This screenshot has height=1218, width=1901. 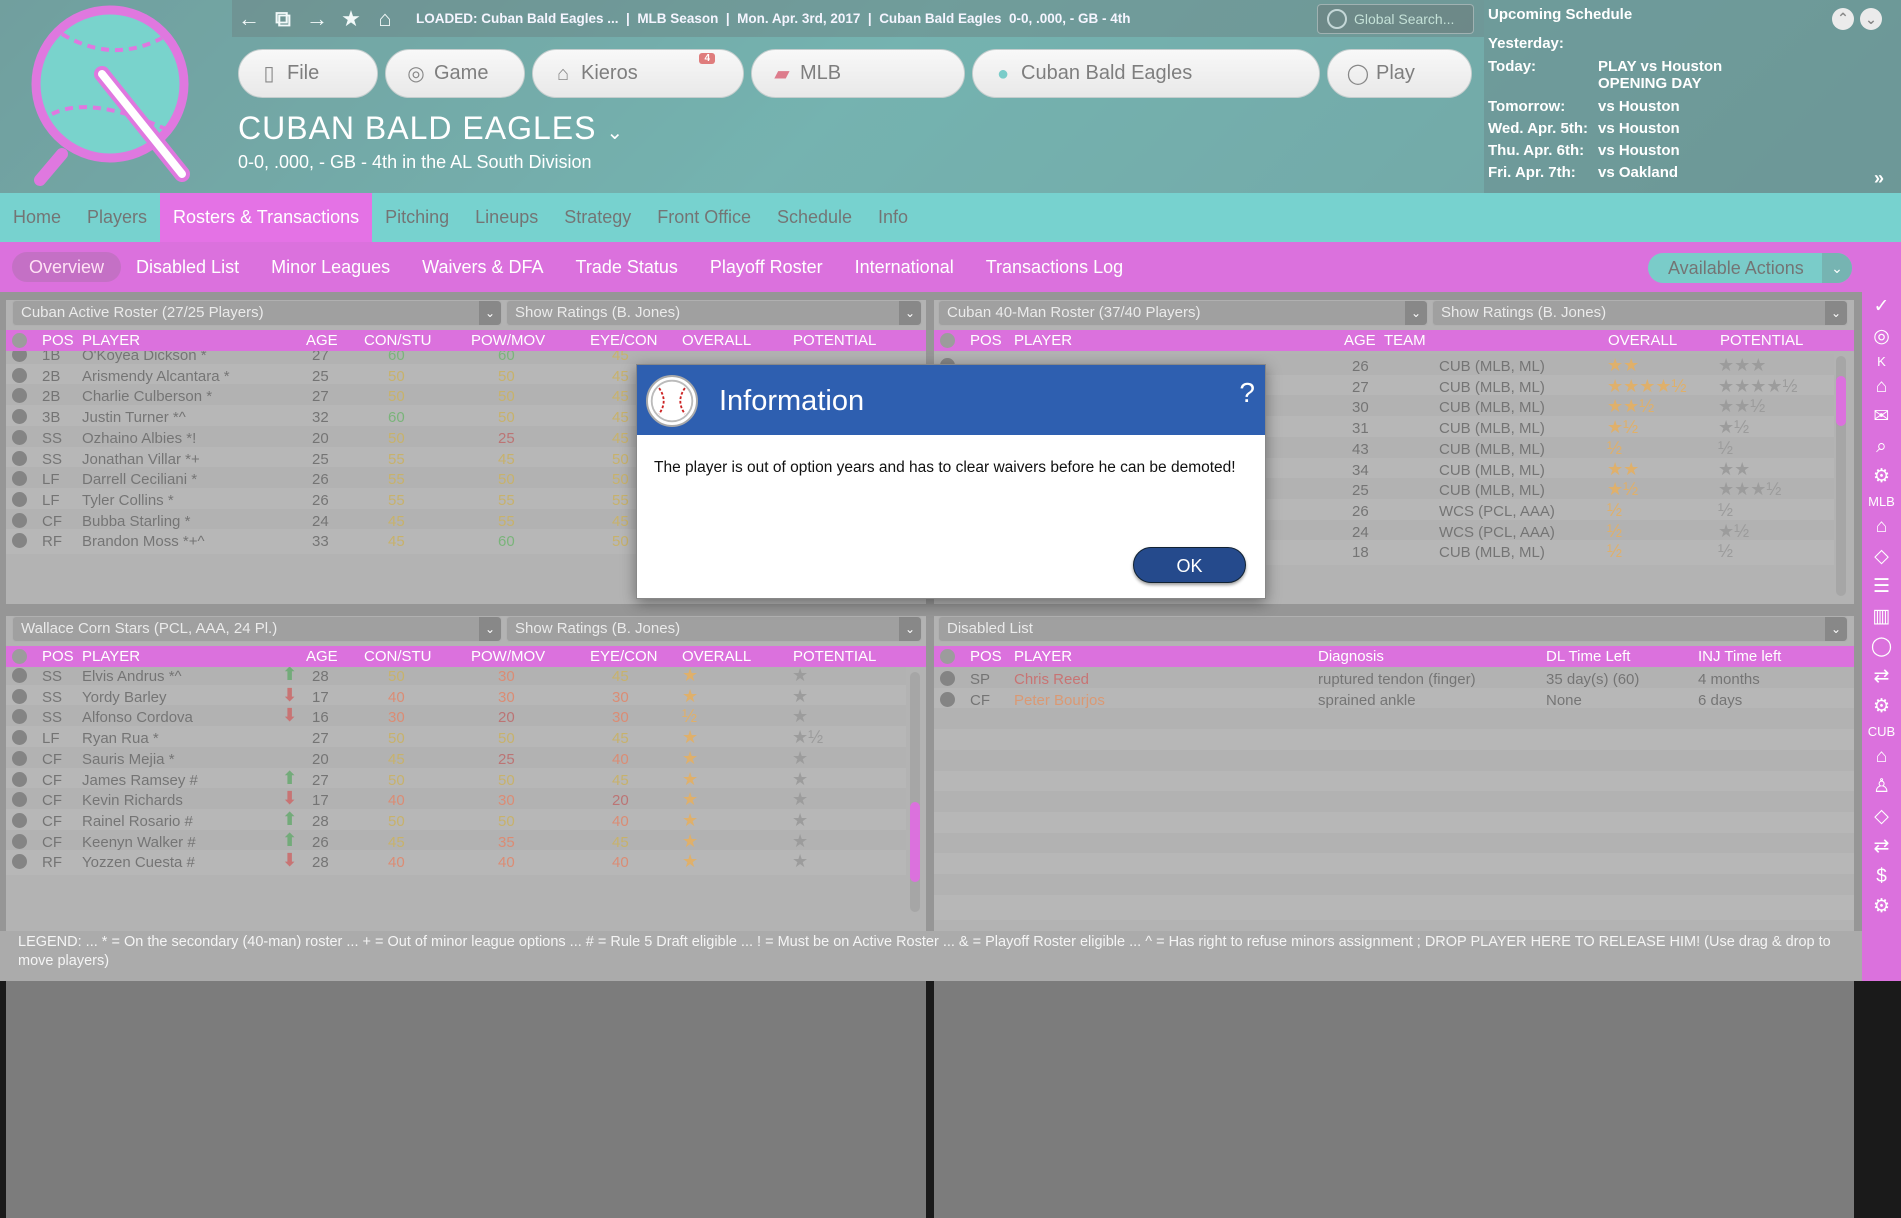 What do you see at coordinates (792, 401) in the screenshot?
I see `dialog-title: Information` at bounding box center [792, 401].